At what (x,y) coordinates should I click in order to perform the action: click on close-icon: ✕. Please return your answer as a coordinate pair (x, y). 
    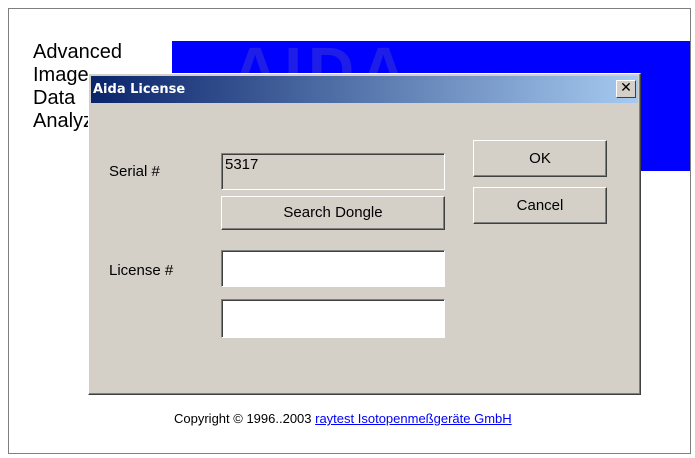
    Looking at the image, I should click on (626, 88).